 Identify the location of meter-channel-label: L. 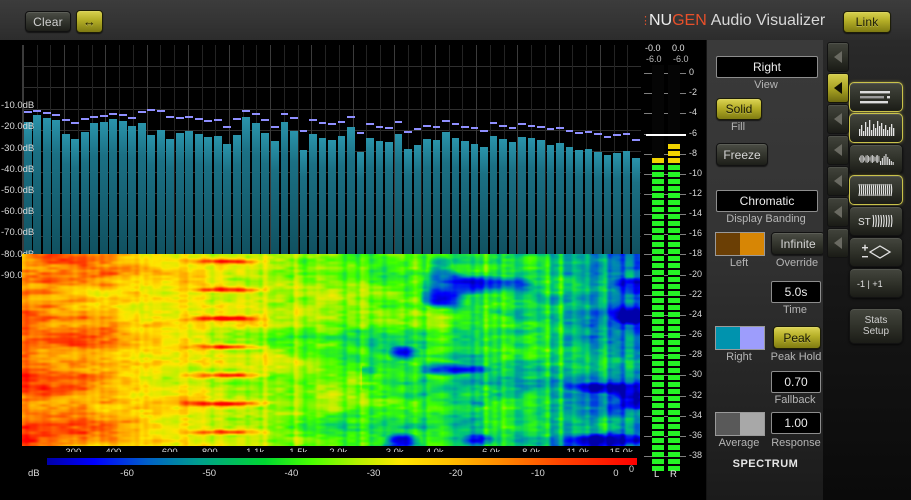
(657, 474).